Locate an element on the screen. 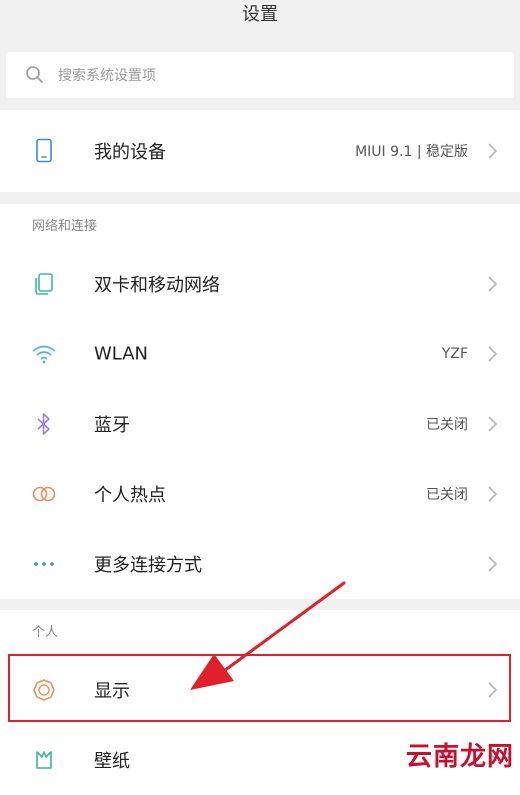 This screenshot has height=795, width=520. my-device-section: 我的设备 MIUI 9.1 | 稳定版 is located at coordinates (260, 151).